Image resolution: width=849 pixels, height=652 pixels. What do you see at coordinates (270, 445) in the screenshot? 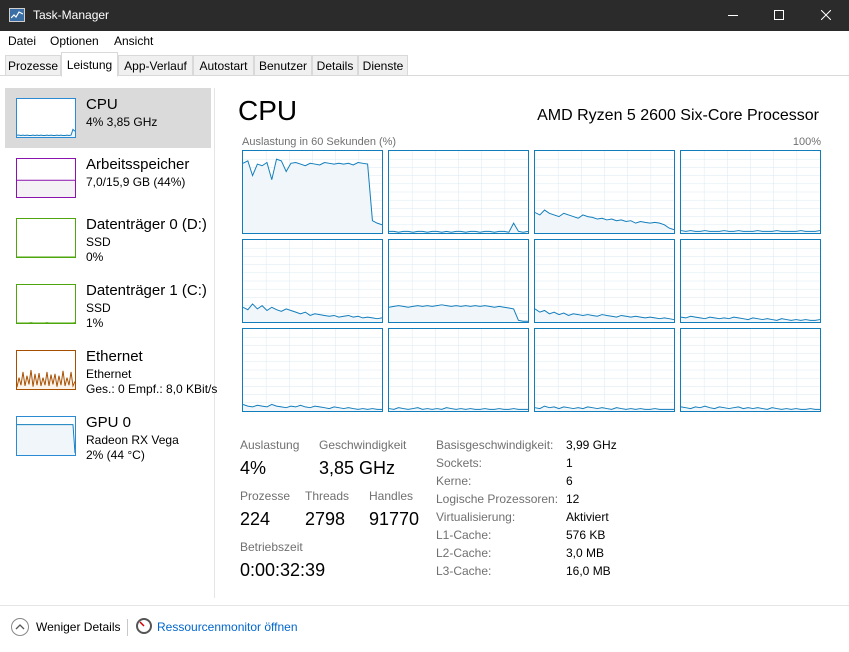
I see `utilization-label: Auslastung` at bounding box center [270, 445].